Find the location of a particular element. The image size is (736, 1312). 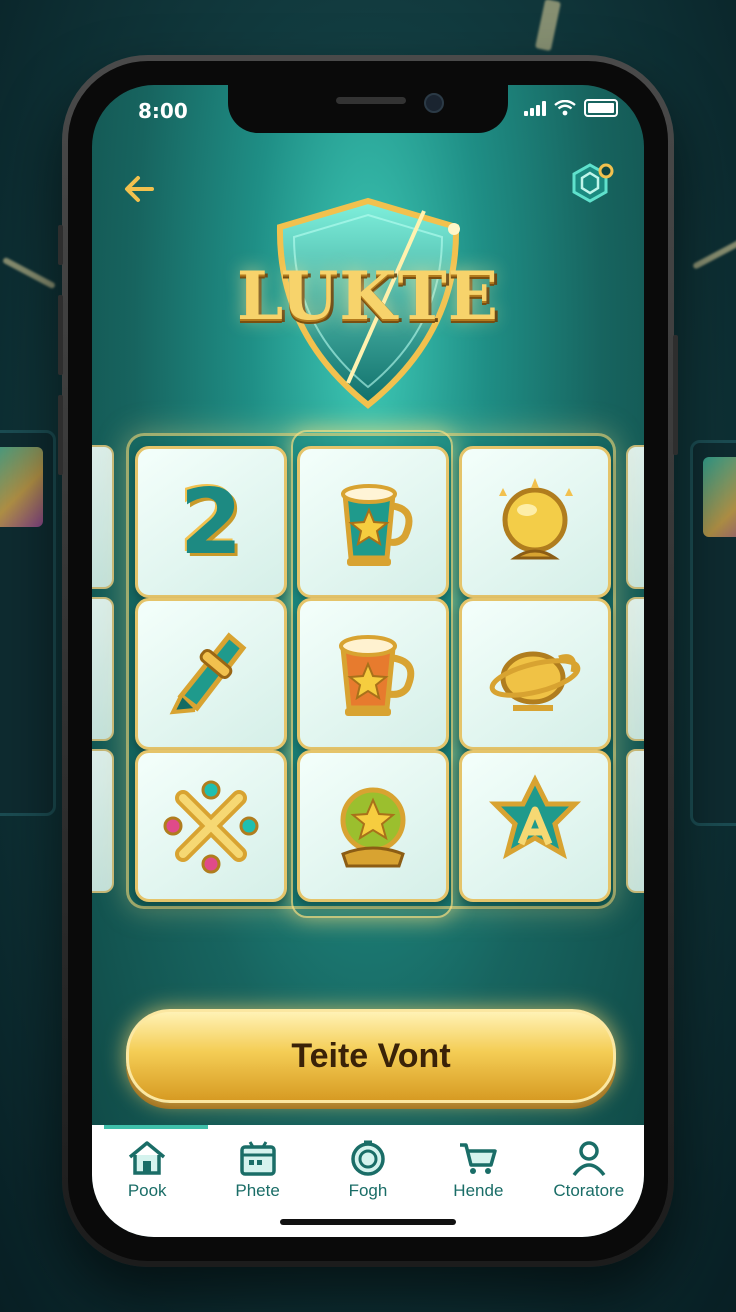

bottom-nav: Pook Phete Fogh Hende Ctoratore is located at coordinates (368, 1181).